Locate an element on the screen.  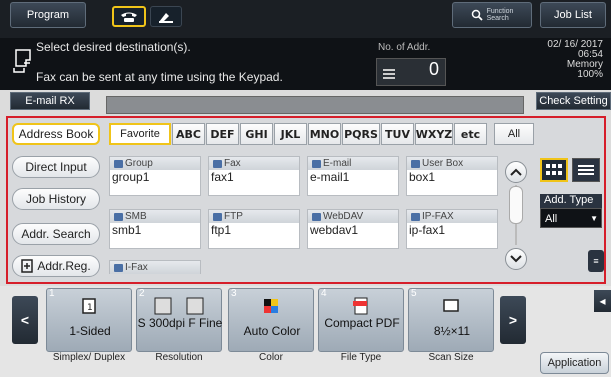
address-card-fax: Fax fax1 is located at coordinates (254, 176).